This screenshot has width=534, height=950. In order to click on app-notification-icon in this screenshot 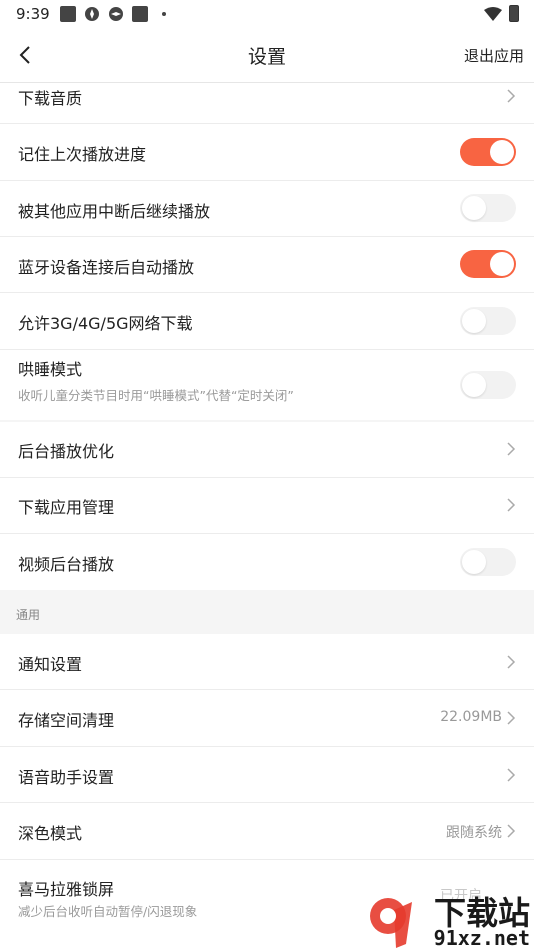, I will do `click(92, 14)`.